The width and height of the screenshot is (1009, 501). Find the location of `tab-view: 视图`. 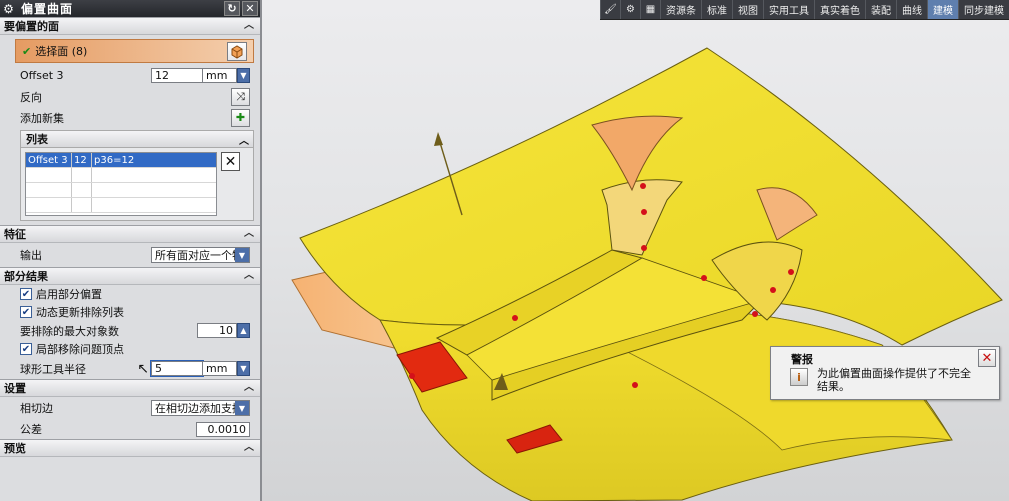

tab-view: 视图 is located at coordinates (747, 9).